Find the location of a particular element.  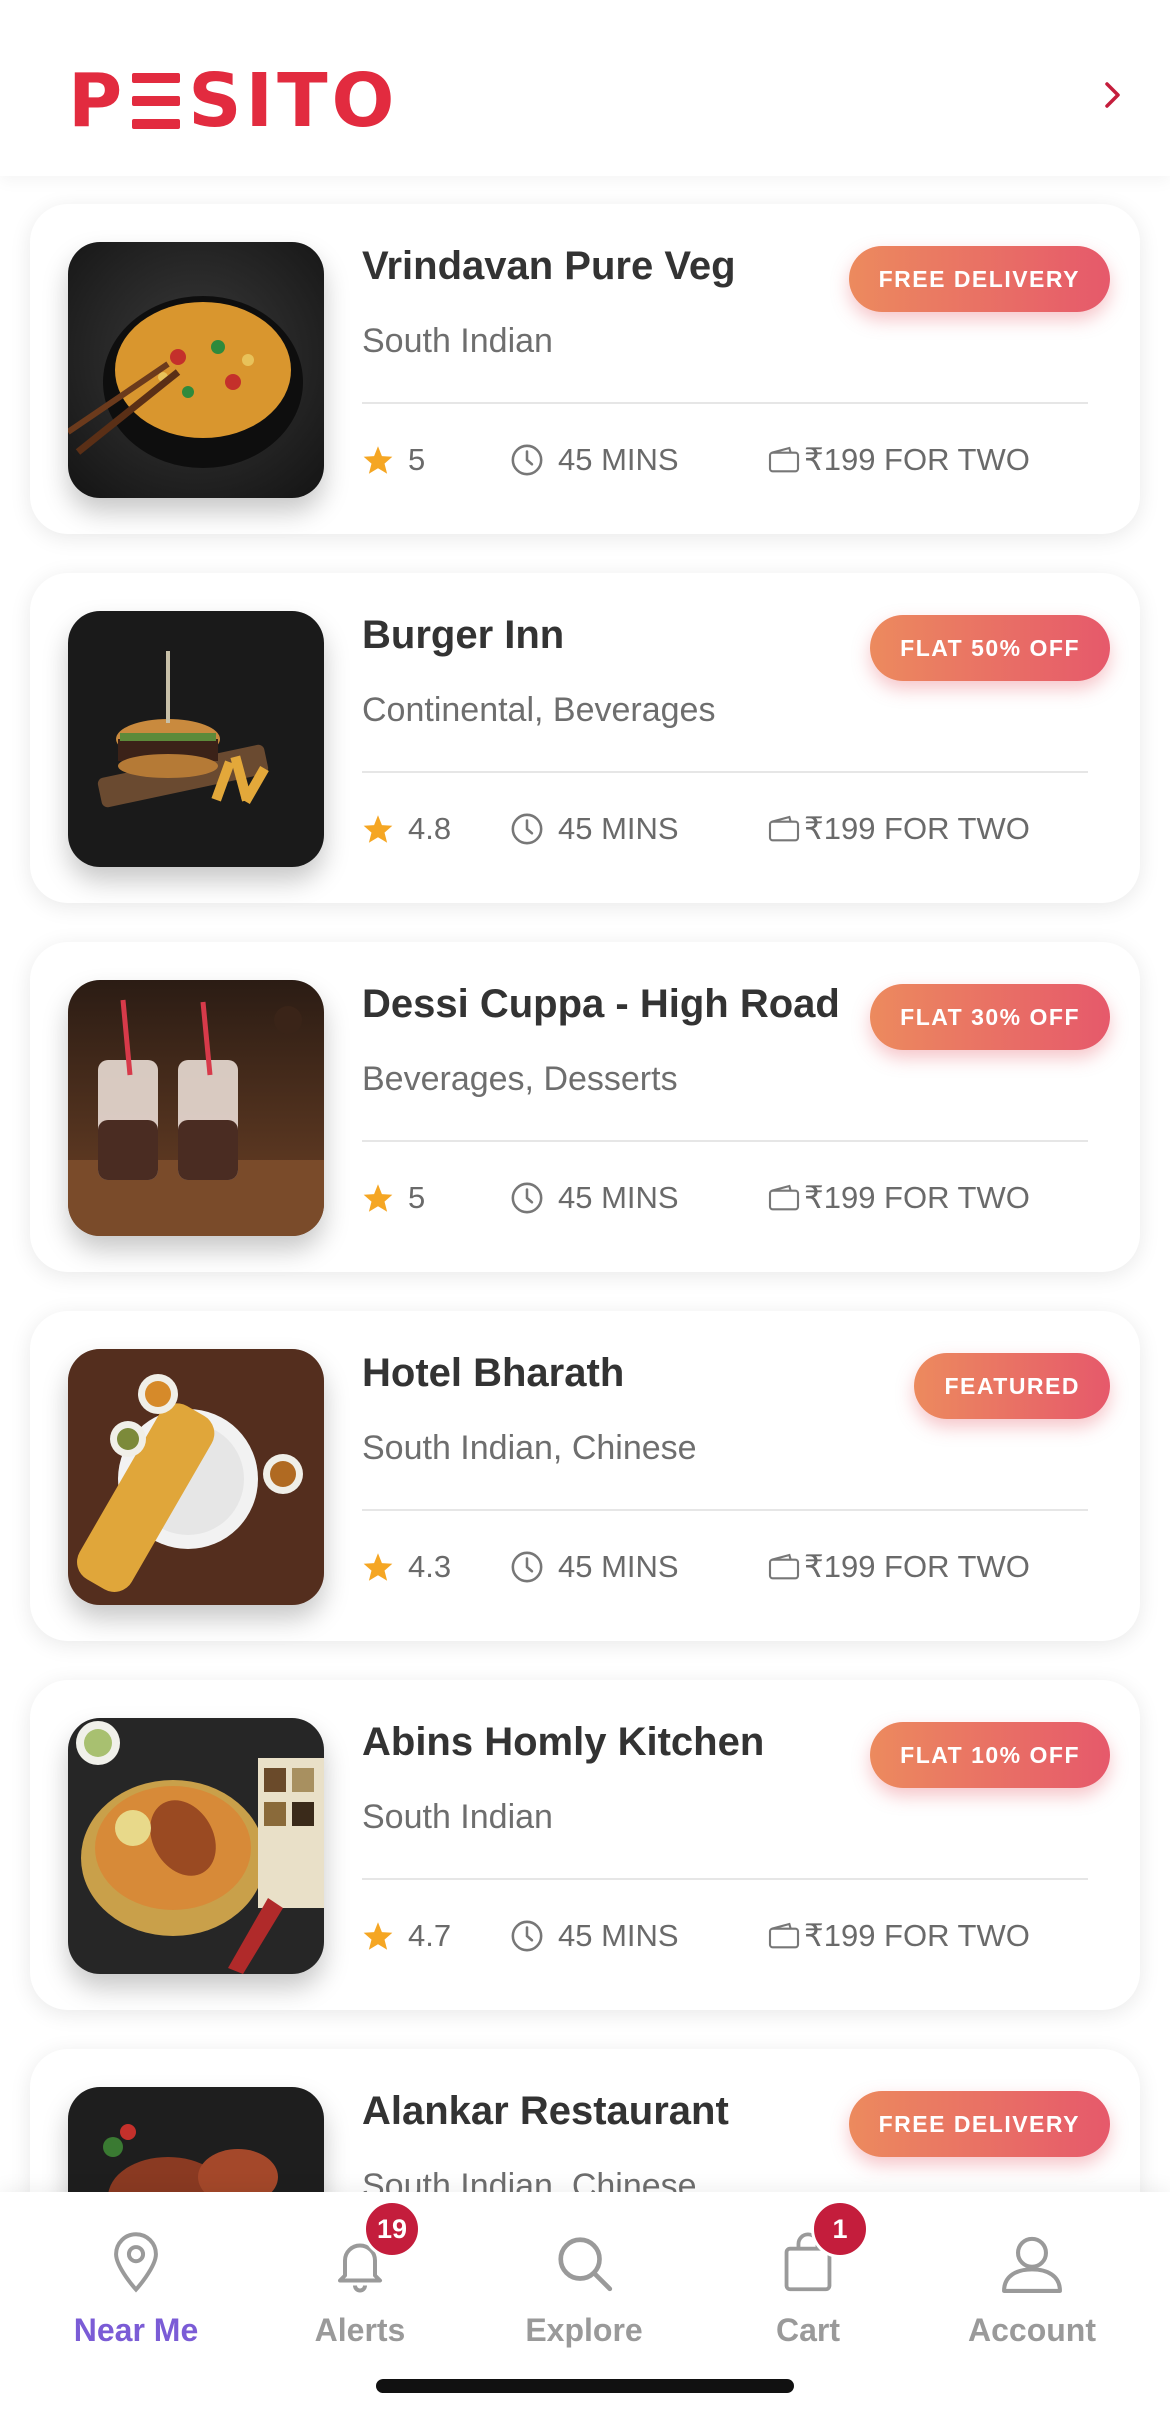

tab-explore: Explore is located at coordinates (584, 2298).